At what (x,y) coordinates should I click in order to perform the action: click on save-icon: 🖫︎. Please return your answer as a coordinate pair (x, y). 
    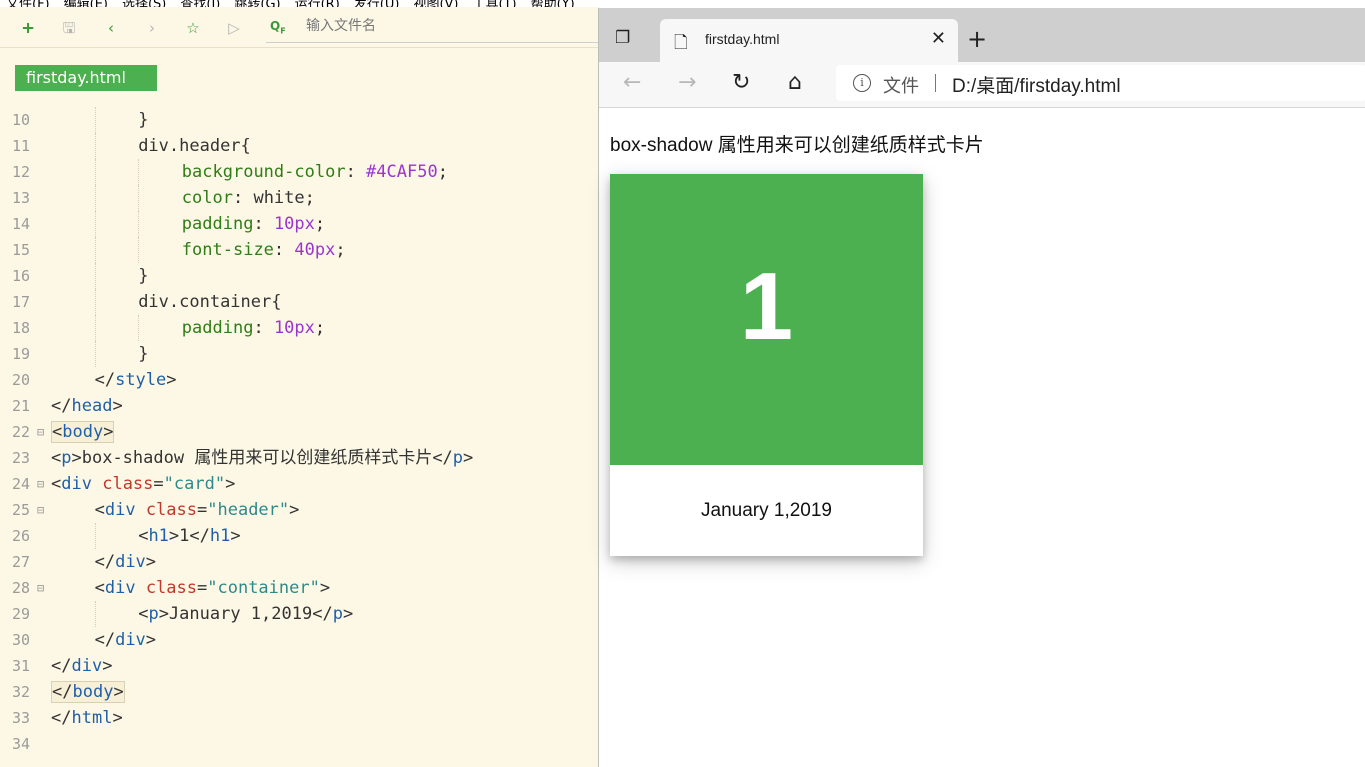
    Looking at the image, I should click on (69, 28).